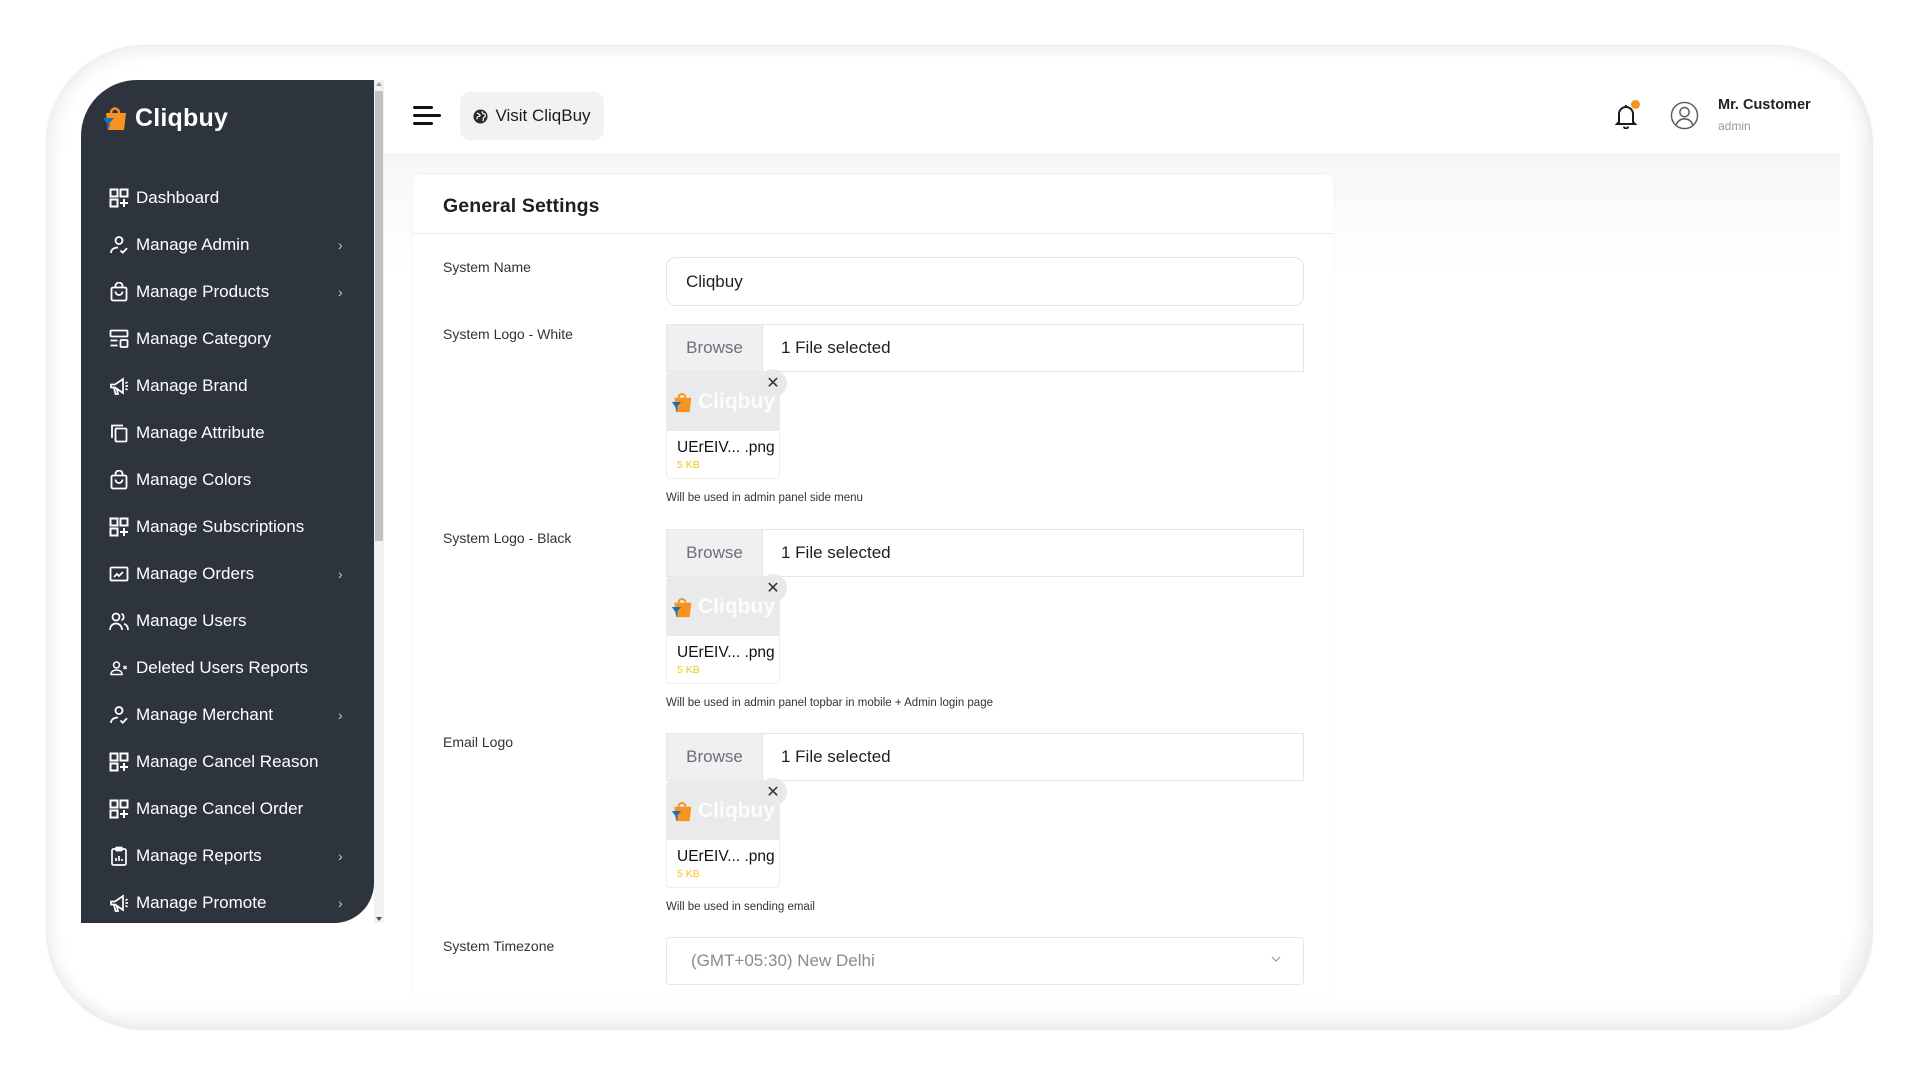 The height and width of the screenshot is (1080, 1920). What do you see at coordinates (222, 667) in the screenshot?
I see `sidebar-item-label: Deleted Users Reports` at bounding box center [222, 667].